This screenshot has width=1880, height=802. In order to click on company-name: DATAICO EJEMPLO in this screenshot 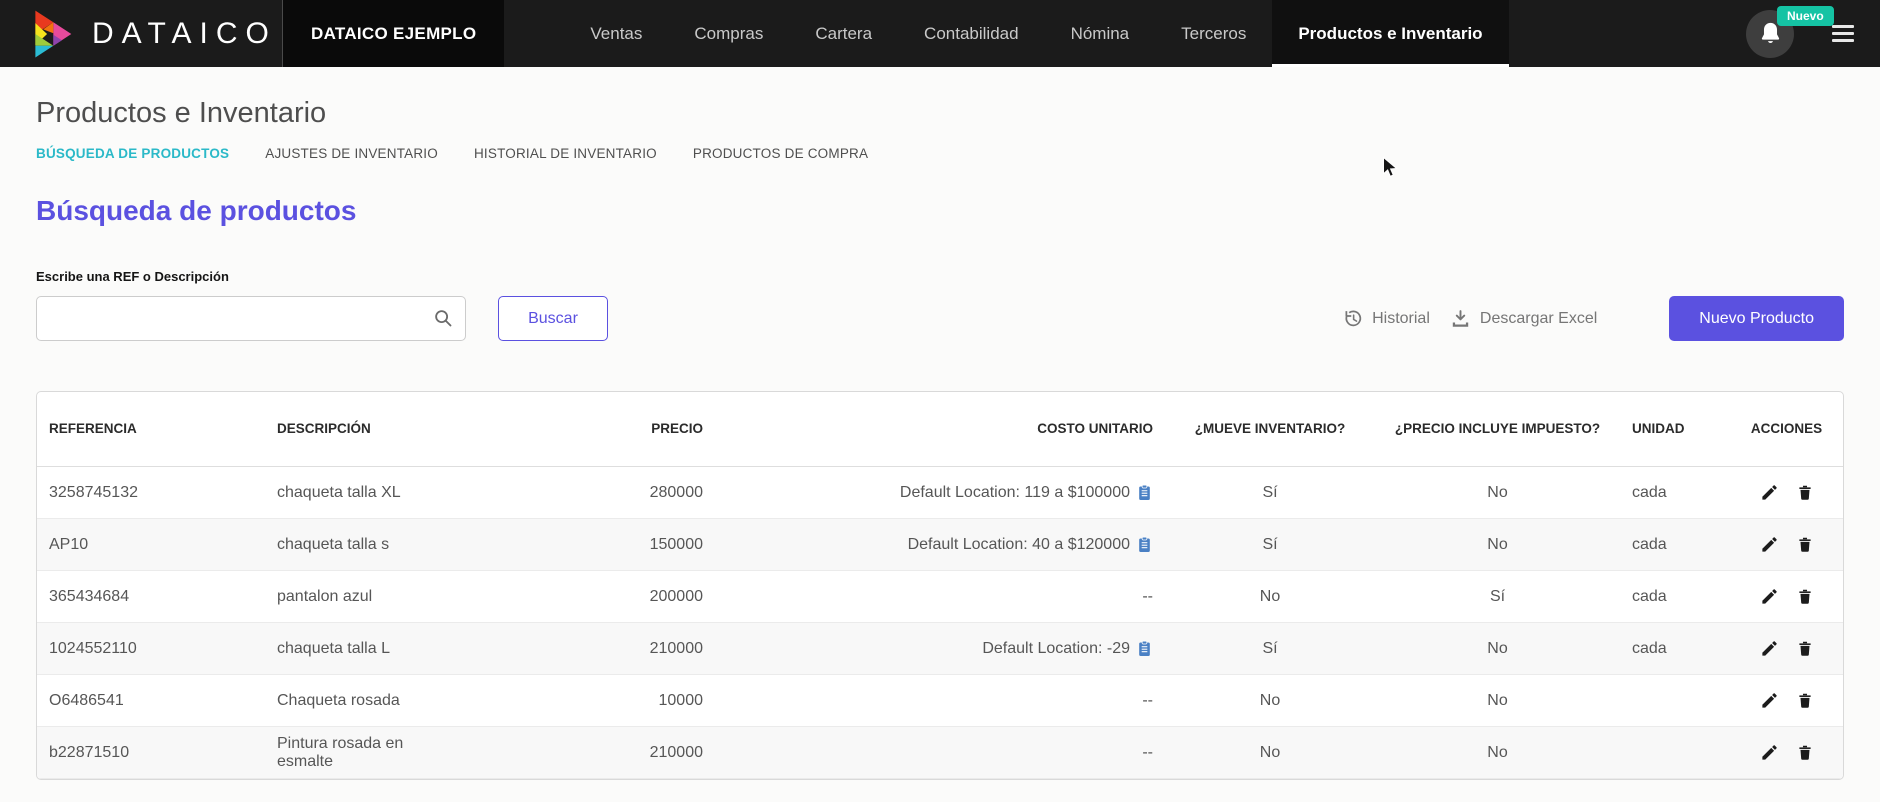, I will do `click(393, 33)`.